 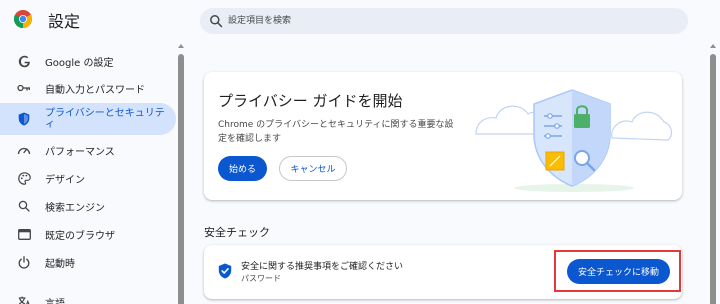 I want to click on sidebar-scrollbar, so click(x=181, y=174).